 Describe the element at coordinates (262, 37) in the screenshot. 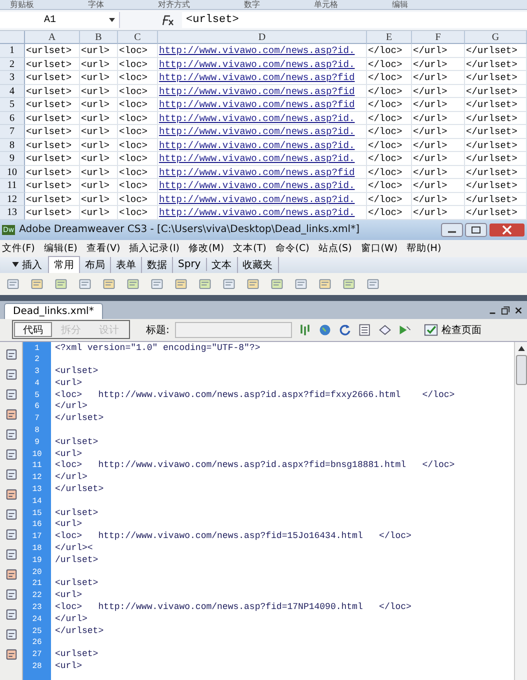

I see `column-header: D` at that location.